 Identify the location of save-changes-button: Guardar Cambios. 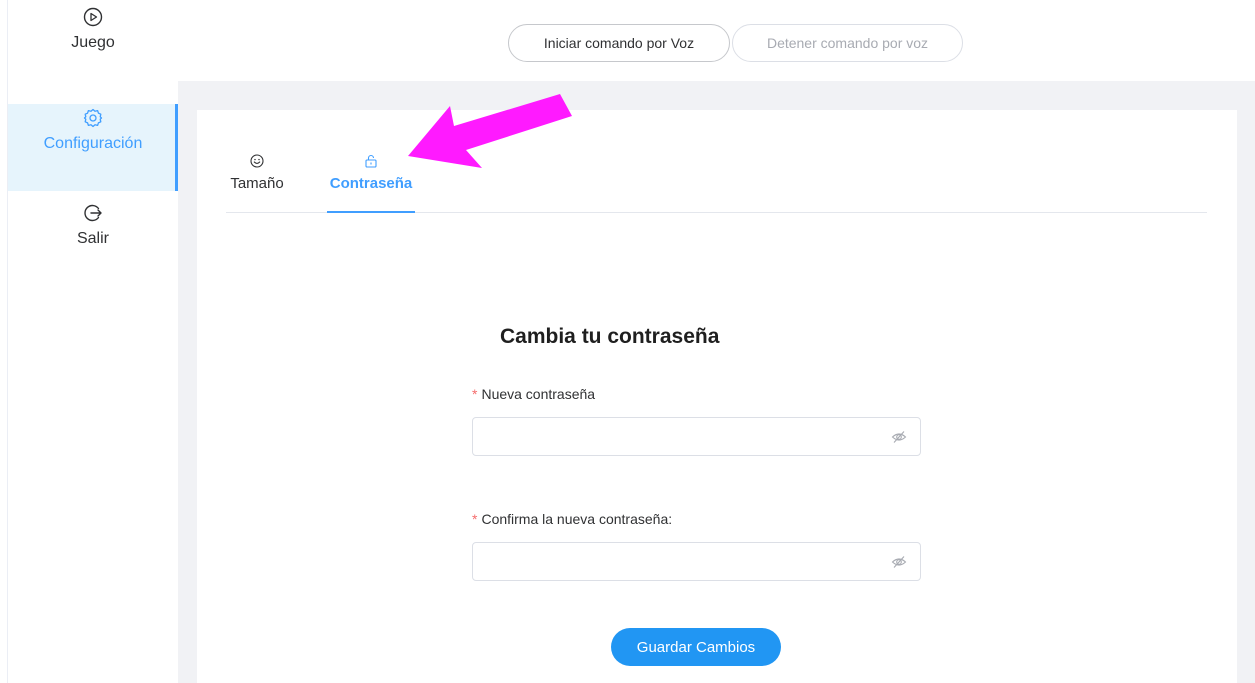
(696, 647).